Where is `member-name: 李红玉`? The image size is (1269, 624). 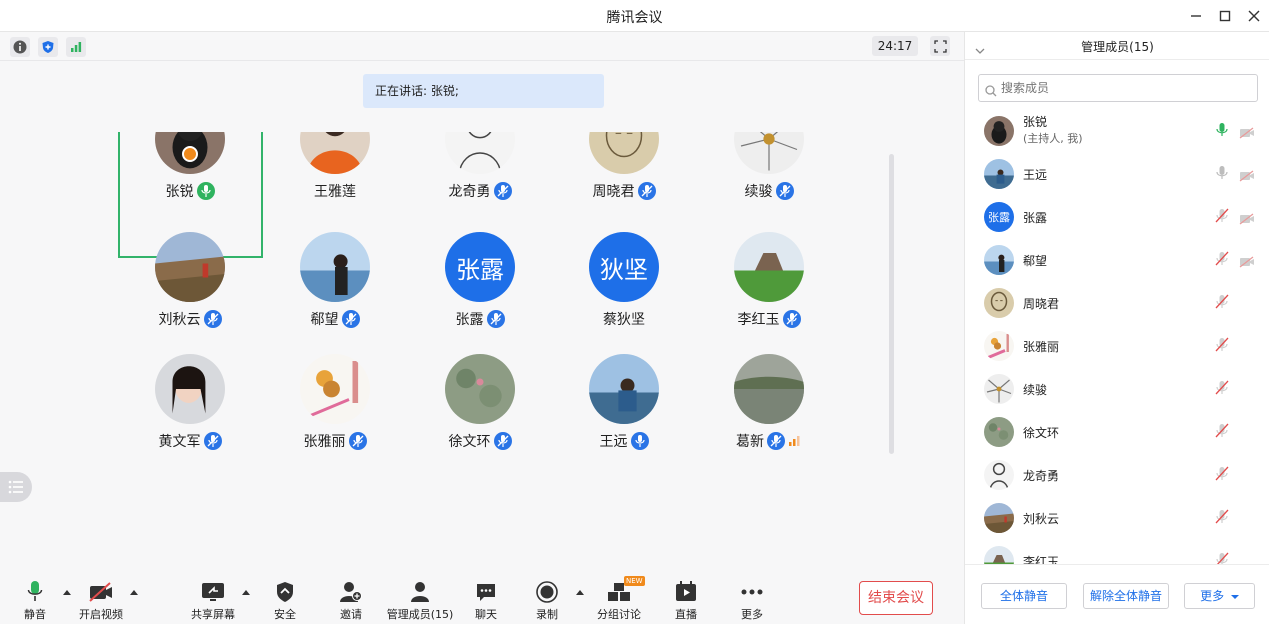
member-name: 李红玉 is located at coordinates (1041, 559).